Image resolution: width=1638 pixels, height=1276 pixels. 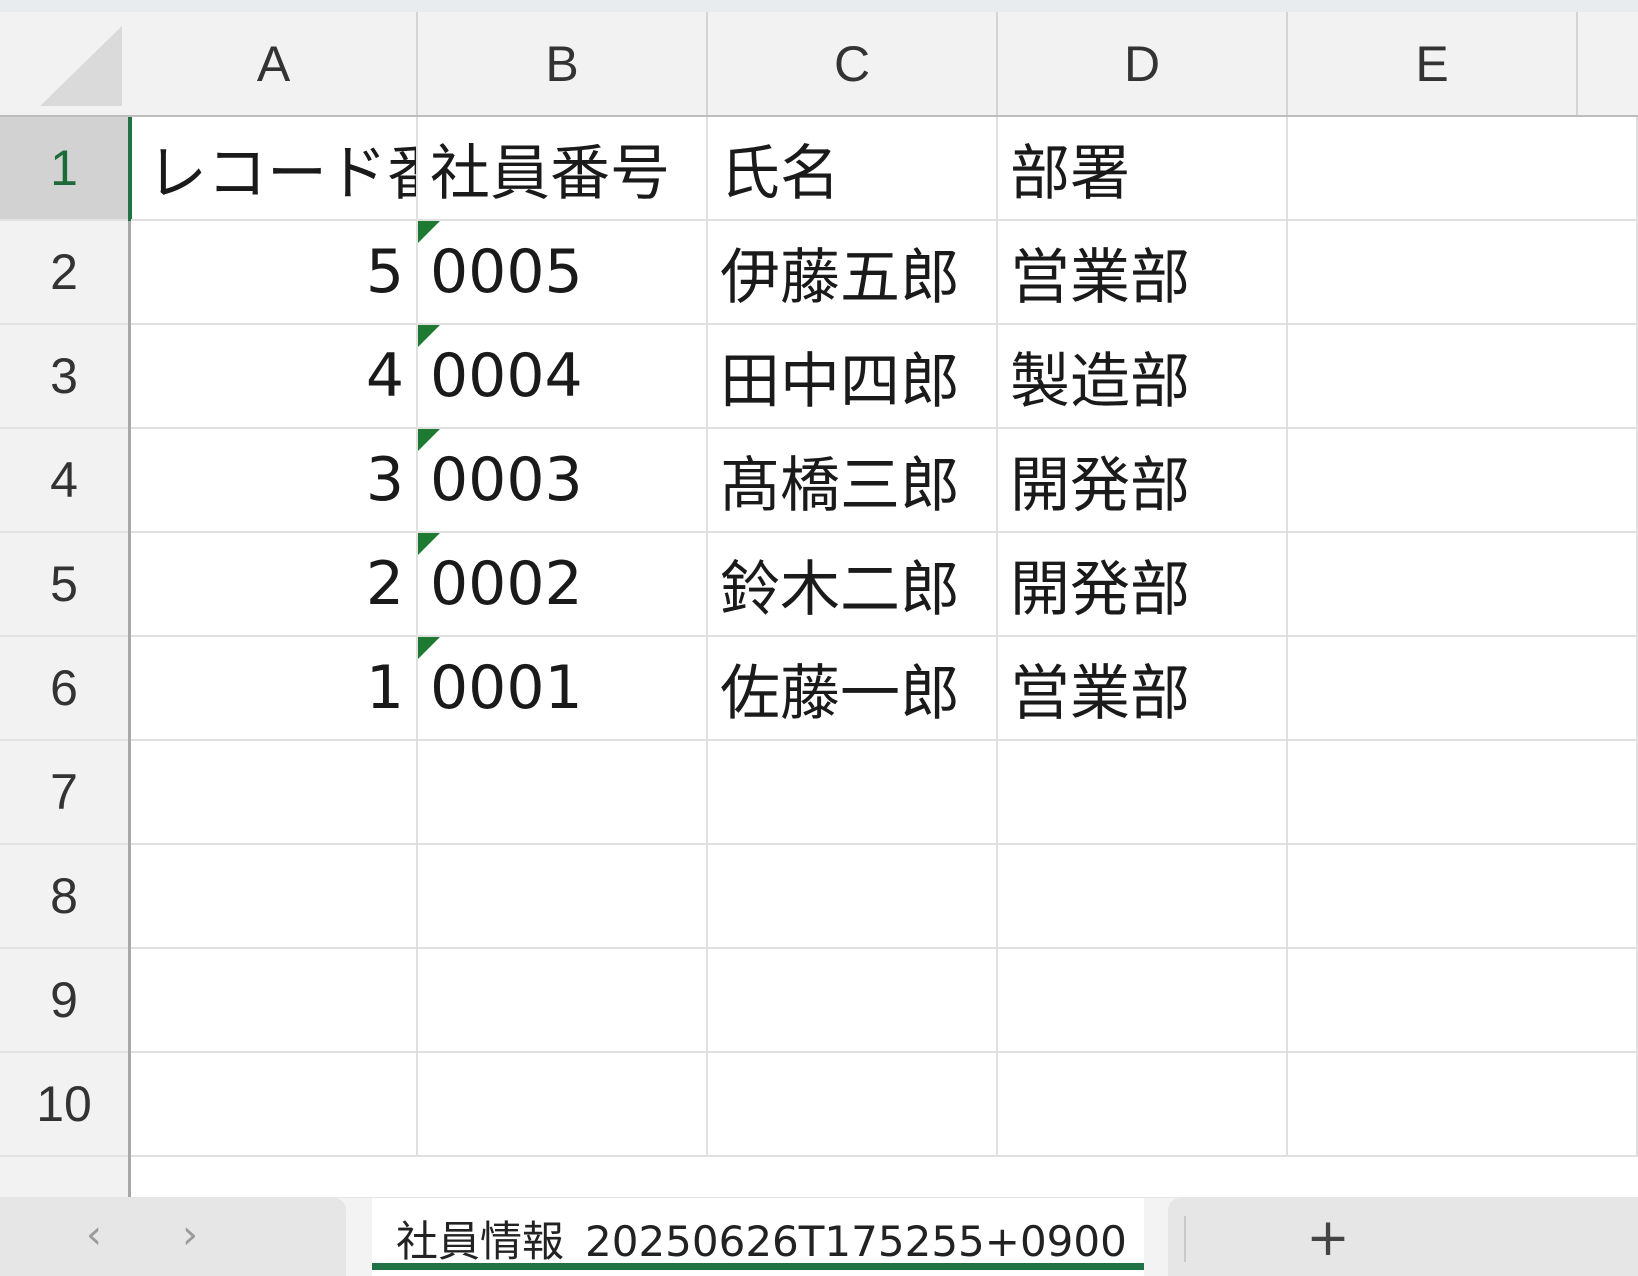 I want to click on cell-b3: 0004, so click(x=563, y=377).